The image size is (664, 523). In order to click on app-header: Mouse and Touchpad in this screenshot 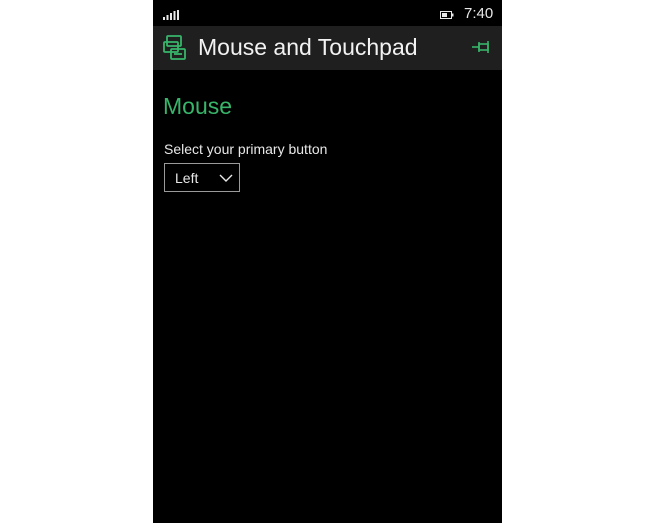, I will do `click(327, 48)`.